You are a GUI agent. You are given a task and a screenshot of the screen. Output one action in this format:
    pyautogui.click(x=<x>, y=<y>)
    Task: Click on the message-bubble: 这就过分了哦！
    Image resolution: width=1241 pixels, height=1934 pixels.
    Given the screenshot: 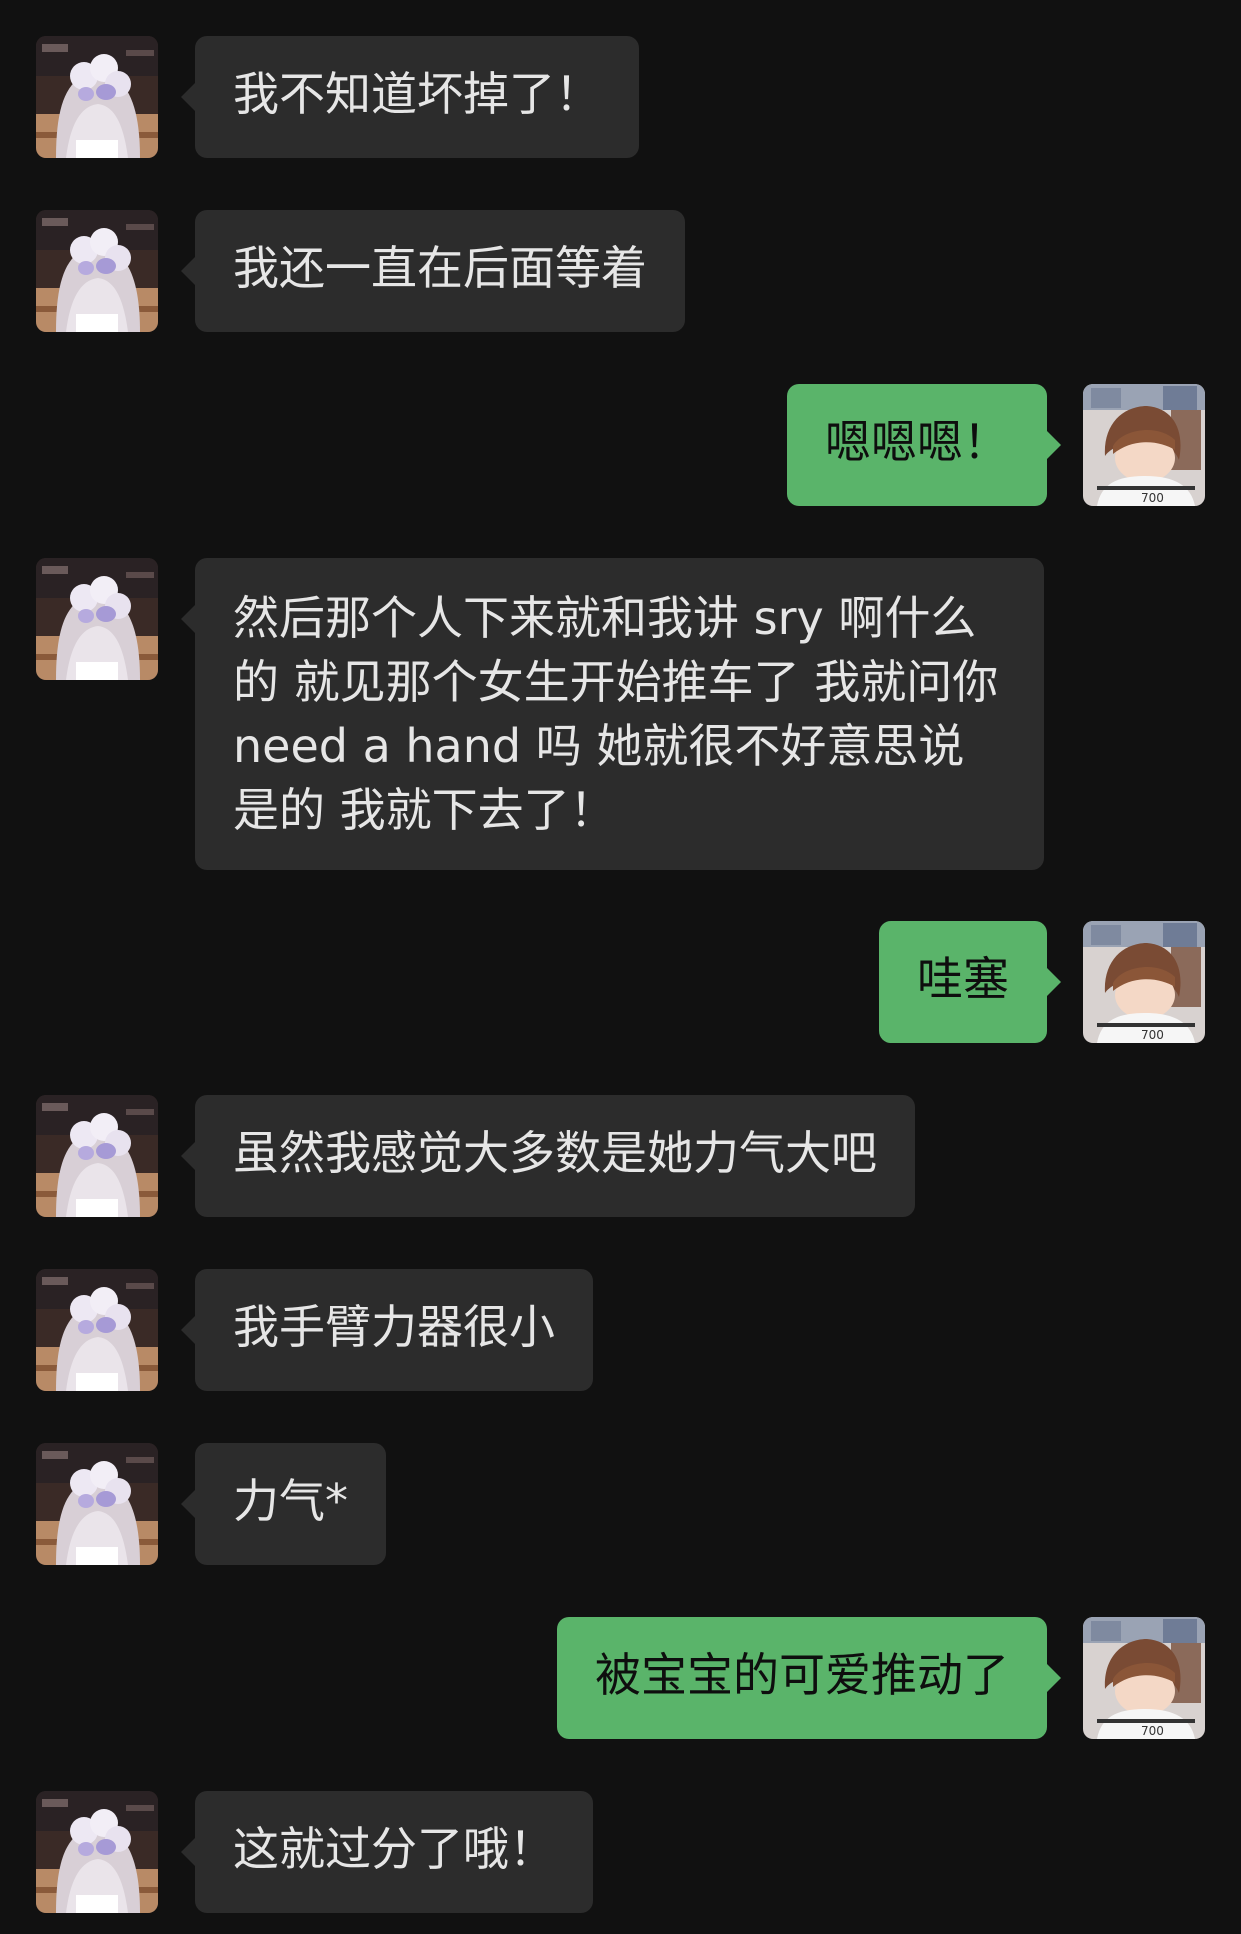 What is the action you would take?
    pyautogui.click(x=387, y=1852)
    